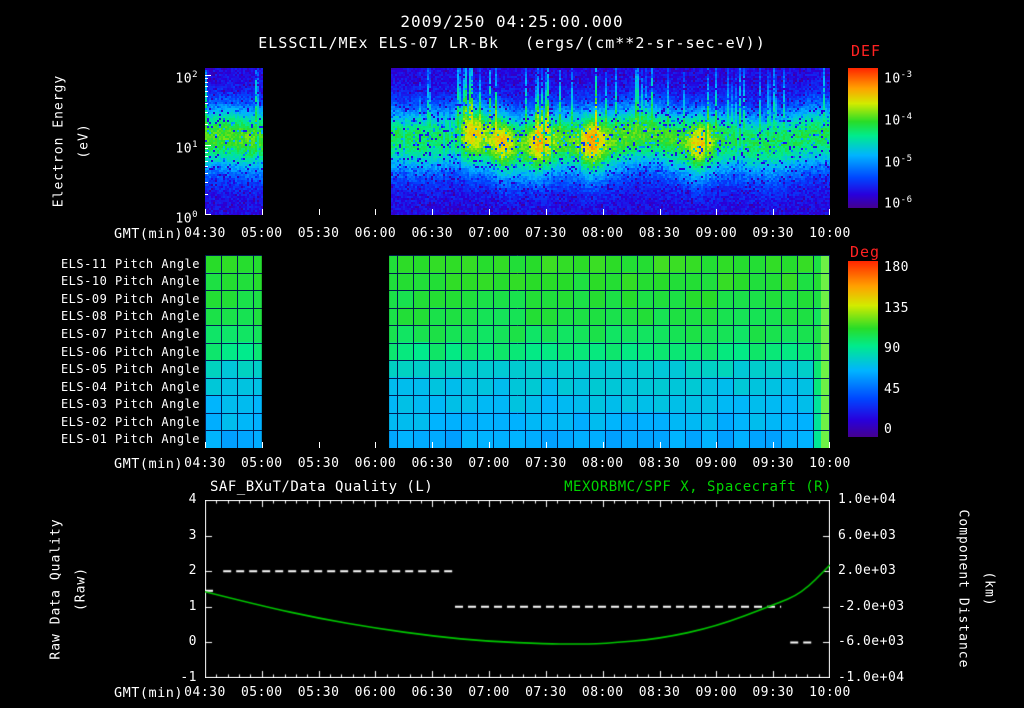 The width and height of the screenshot is (1024, 708). What do you see at coordinates (659, 692) in the screenshot?
I see `time-tick-label: 08:30` at bounding box center [659, 692].